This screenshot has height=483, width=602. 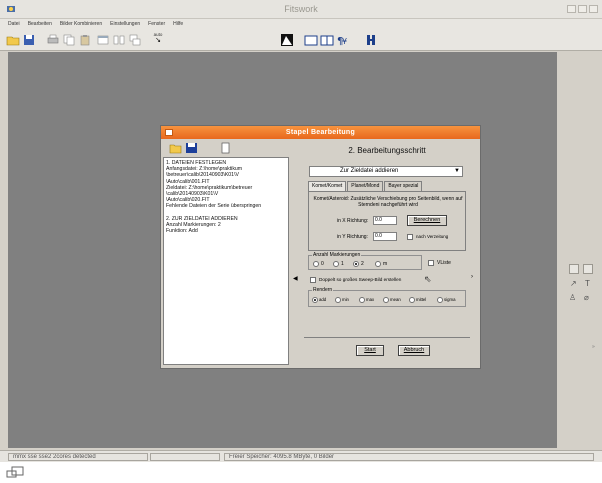 What do you see at coordinates (225, 148) in the screenshot?
I see `dialog-new-icon` at bounding box center [225, 148].